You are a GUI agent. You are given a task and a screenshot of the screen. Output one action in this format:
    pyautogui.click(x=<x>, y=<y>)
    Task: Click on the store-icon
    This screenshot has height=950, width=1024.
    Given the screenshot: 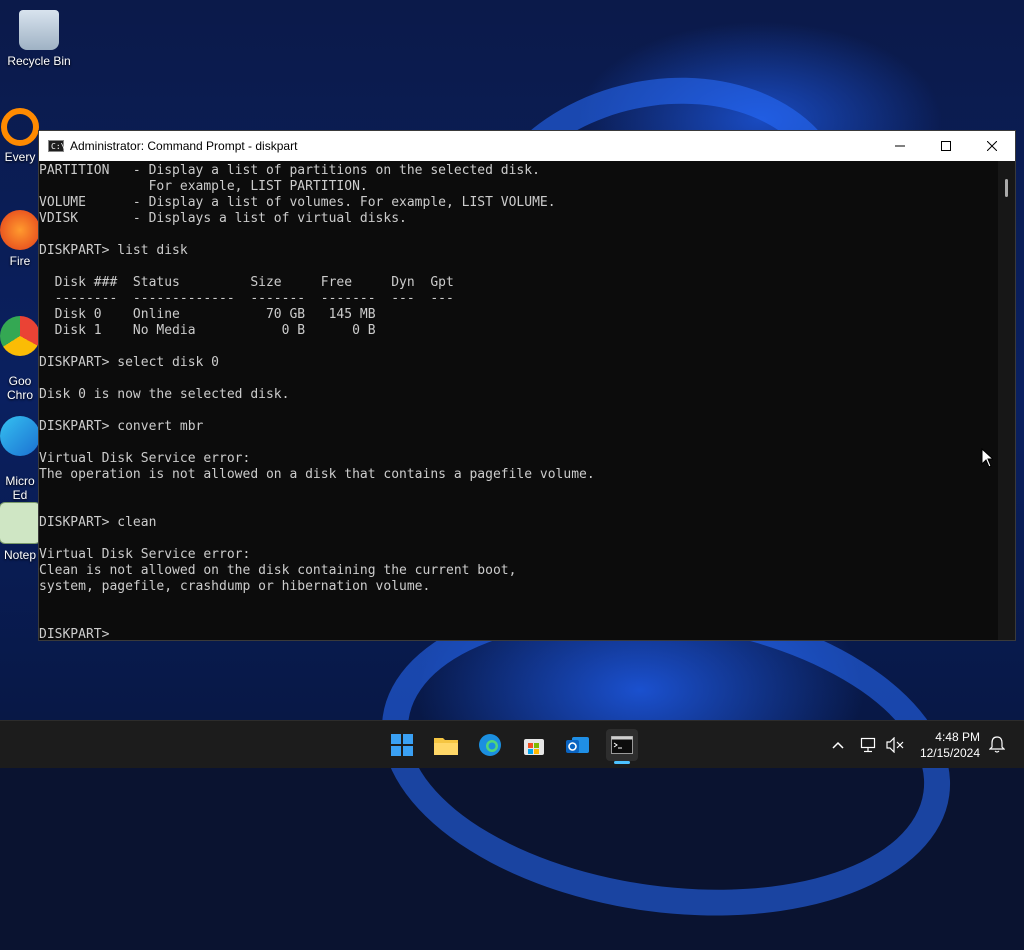 What is the action you would take?
    pyautogui.click(x=534, y=747)
    